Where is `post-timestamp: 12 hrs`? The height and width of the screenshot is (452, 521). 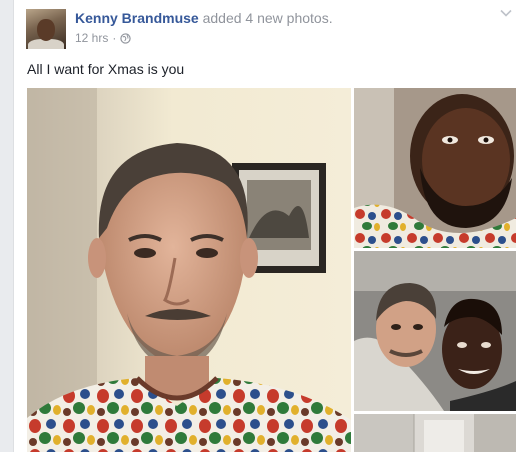
post-timestamp: 12 hrs is located at coordinates (91, 38).